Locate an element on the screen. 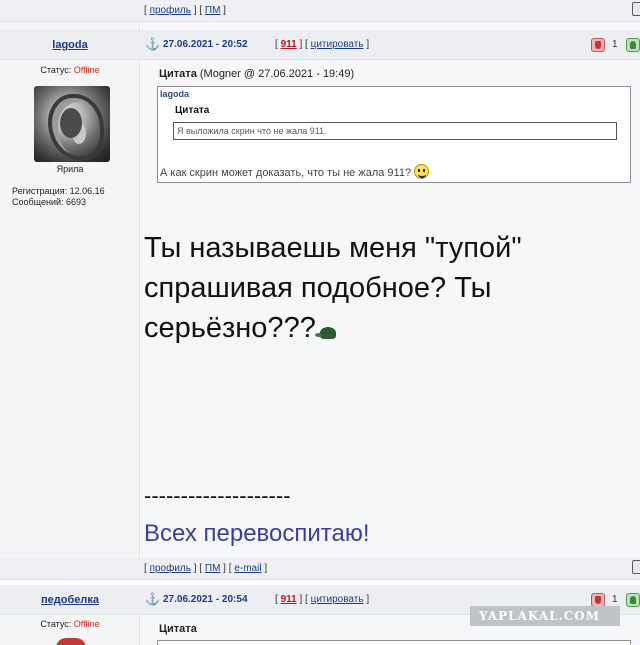 Image resolution: width=640 pixels, height=645 pixels. post-toolbar-bottom: [ профиль ] [ ПМ ] [ e-mail ] is located at coordinates (320, 569).